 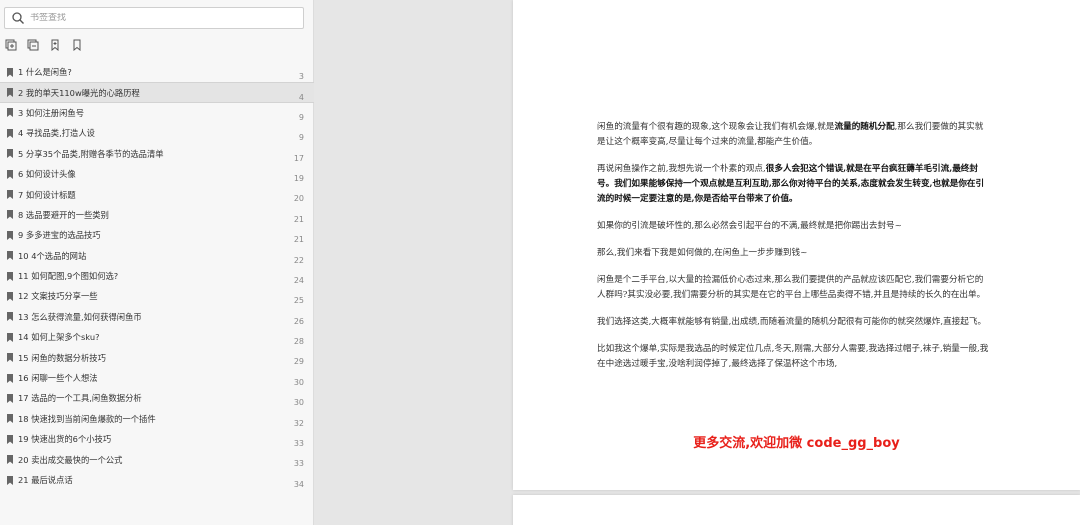 What do you see at coordinates (157, 378) in the screenshot?
I see `bookmark-item: 16 闲聊一些个人想法 30` at bounding box center [157, 378].